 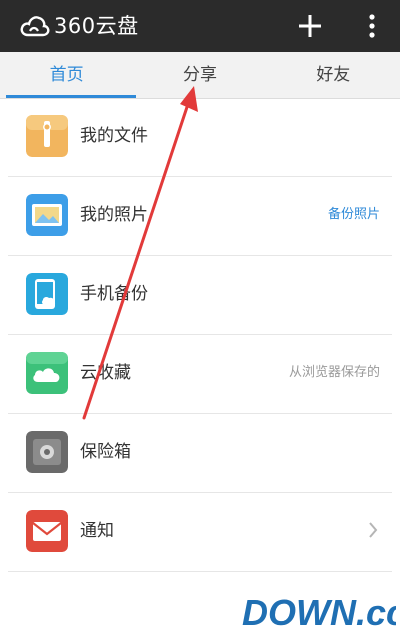 I want to click on plus-icon, so click(x=310, y=26).